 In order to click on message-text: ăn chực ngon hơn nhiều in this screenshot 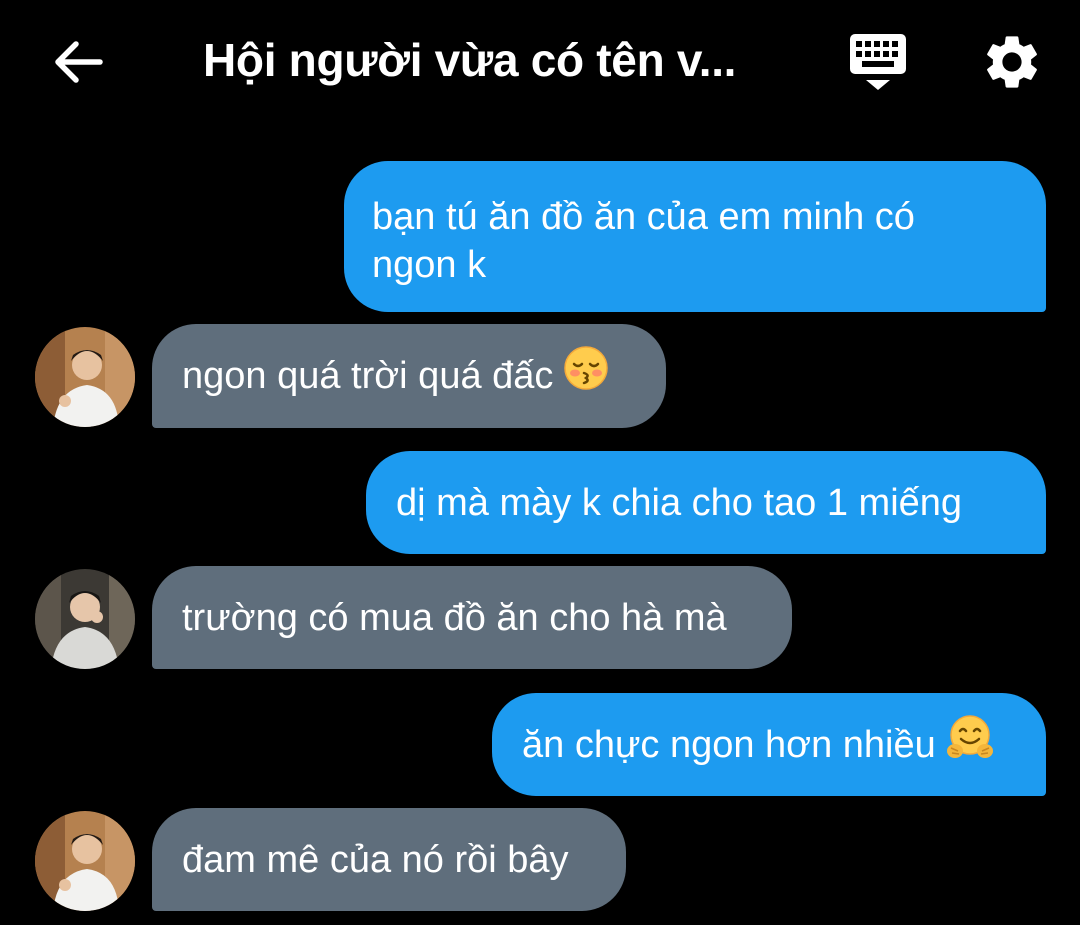, I will do `click(729, 745)`.